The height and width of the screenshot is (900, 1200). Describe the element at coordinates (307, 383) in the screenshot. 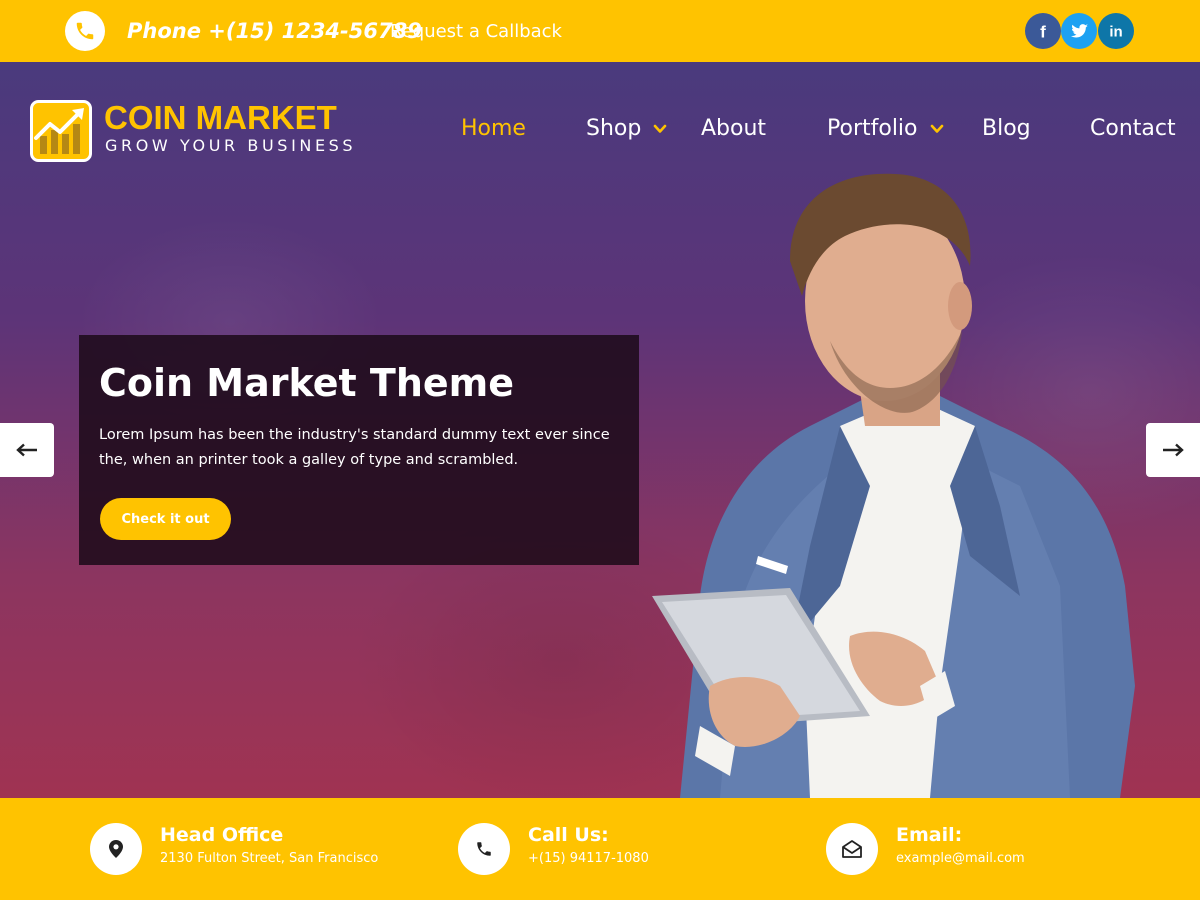

I see `slide-title: Coin Market Theme` at that location.